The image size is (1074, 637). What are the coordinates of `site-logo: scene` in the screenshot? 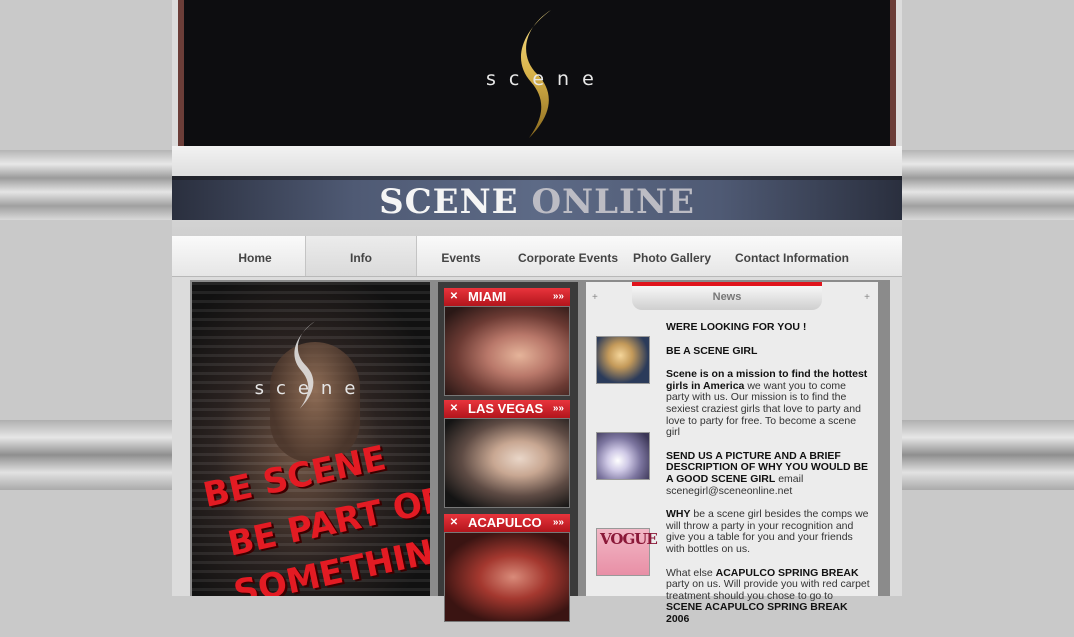 It's located at (538, 74).